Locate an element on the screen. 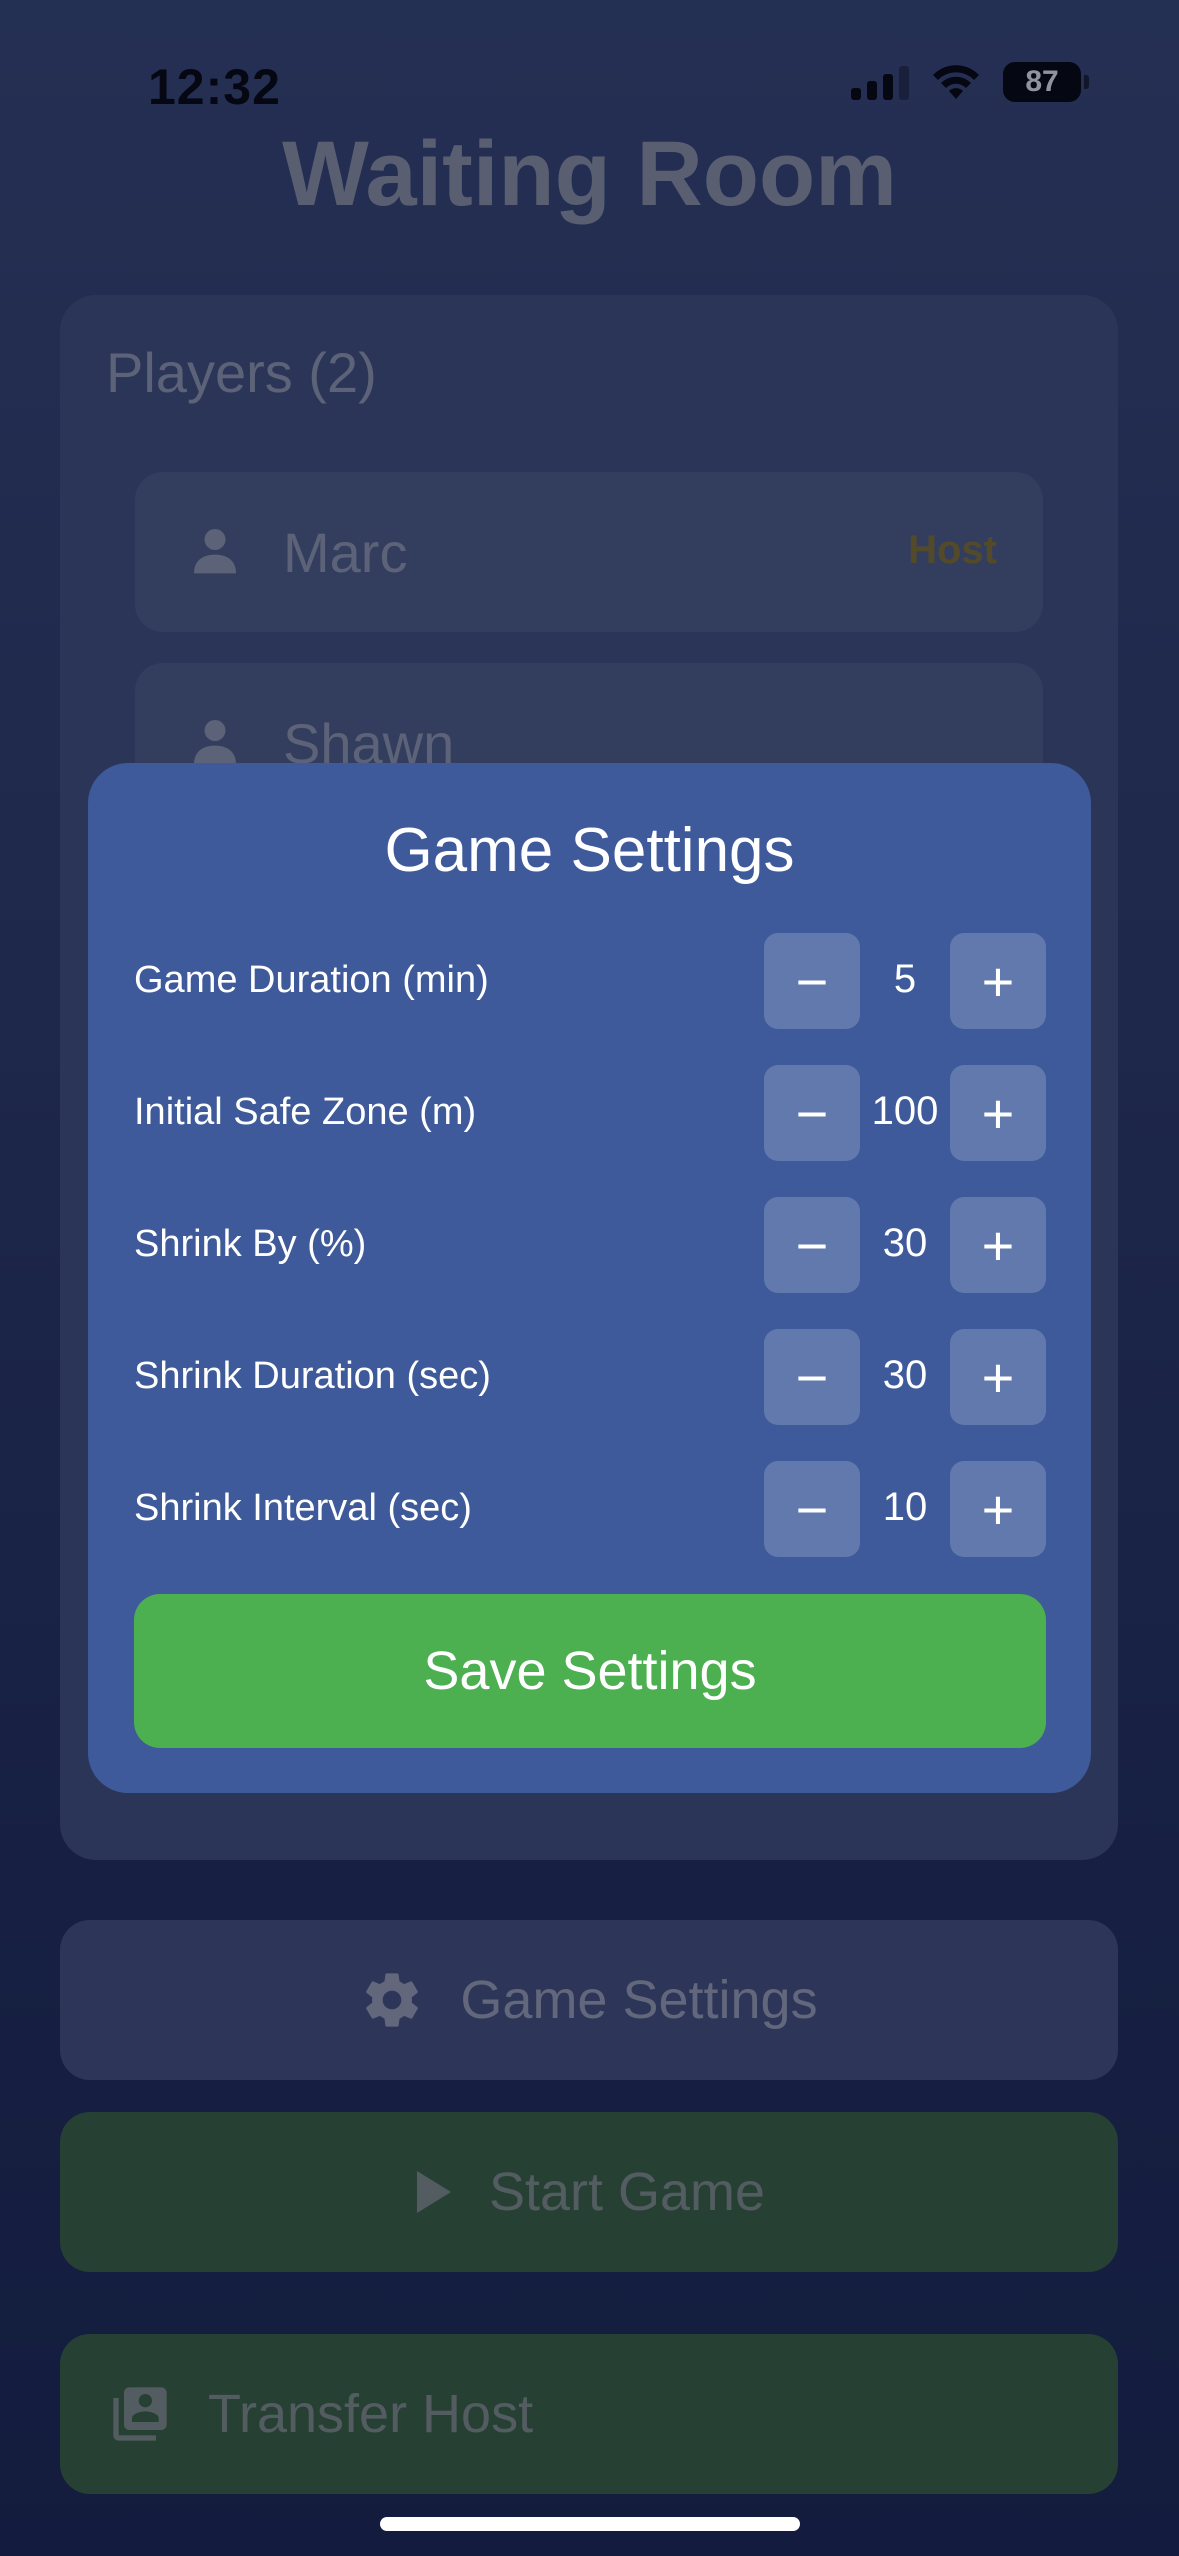 The image size is (1179, 2556). setting-label: Shrink By (%) is located at coordinates (250, 1244).